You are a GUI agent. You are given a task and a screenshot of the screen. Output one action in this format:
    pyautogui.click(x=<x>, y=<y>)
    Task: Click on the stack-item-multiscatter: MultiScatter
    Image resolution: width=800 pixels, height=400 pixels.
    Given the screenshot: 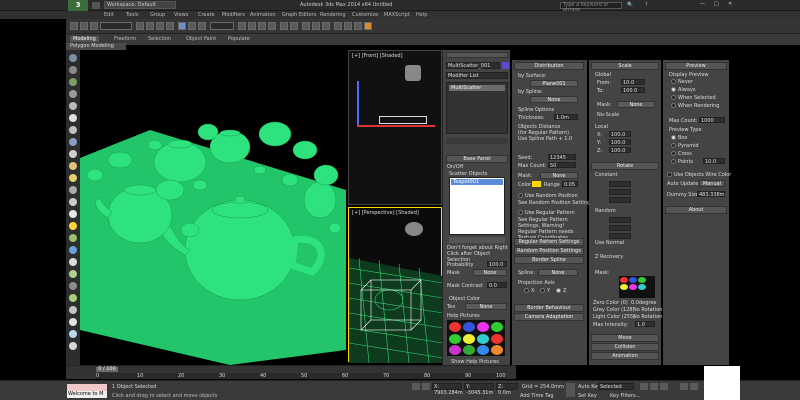 What is the action you would take?
    pyautogui.click(x=477, y=88)
    